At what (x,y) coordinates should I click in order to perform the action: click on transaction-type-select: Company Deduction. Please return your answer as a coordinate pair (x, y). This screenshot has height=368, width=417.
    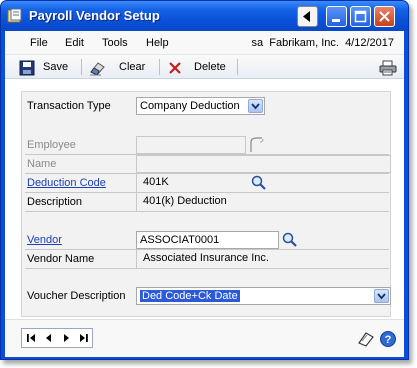
    Looking at the image, I should click on (200, 106).